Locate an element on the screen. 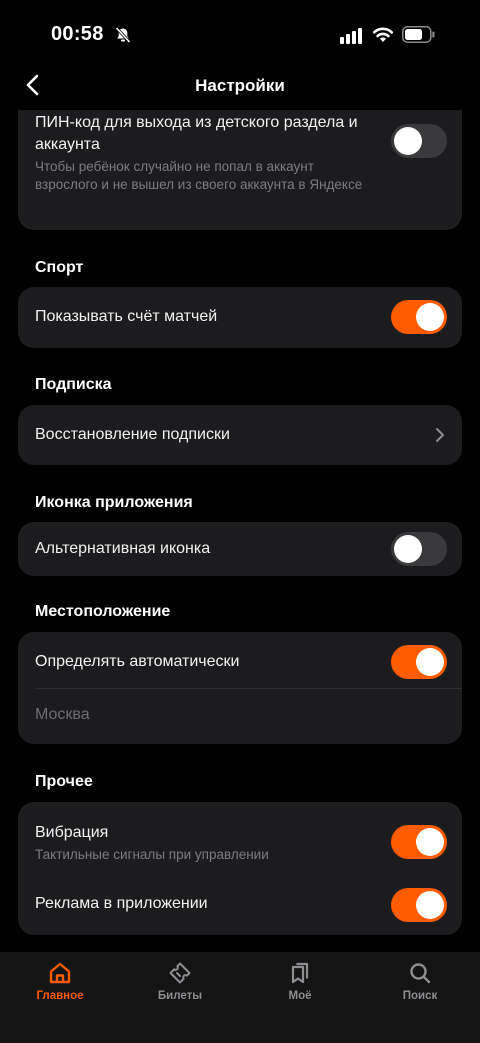 This screenshot has width=480, height=1043. alt-icon-toggle is located at coordinates (419, 549).